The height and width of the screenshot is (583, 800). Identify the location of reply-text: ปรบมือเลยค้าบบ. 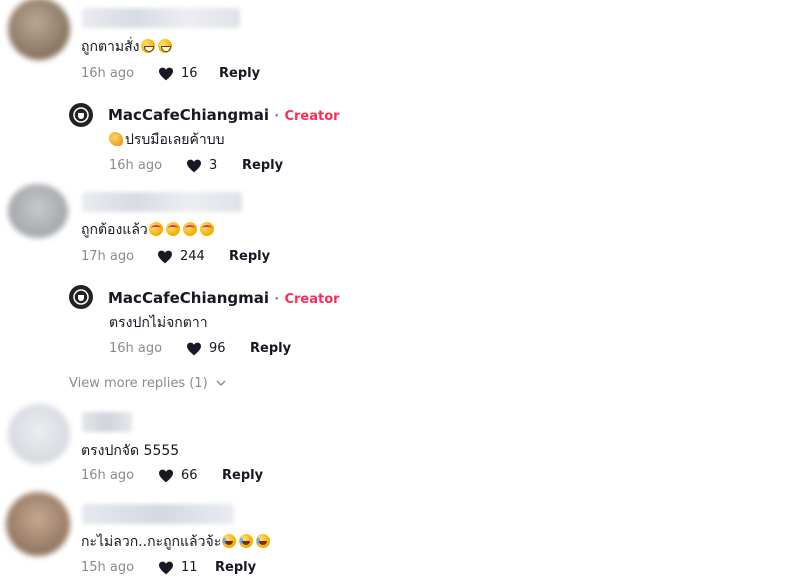
(167, 140).